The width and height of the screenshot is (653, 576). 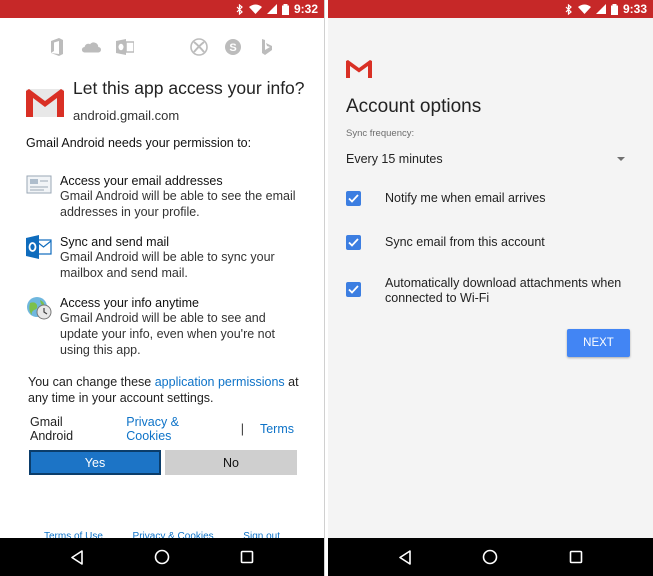 I want to click on sync-frequency-dropdown: Every 15 minutes, so click(x=486, y=159).